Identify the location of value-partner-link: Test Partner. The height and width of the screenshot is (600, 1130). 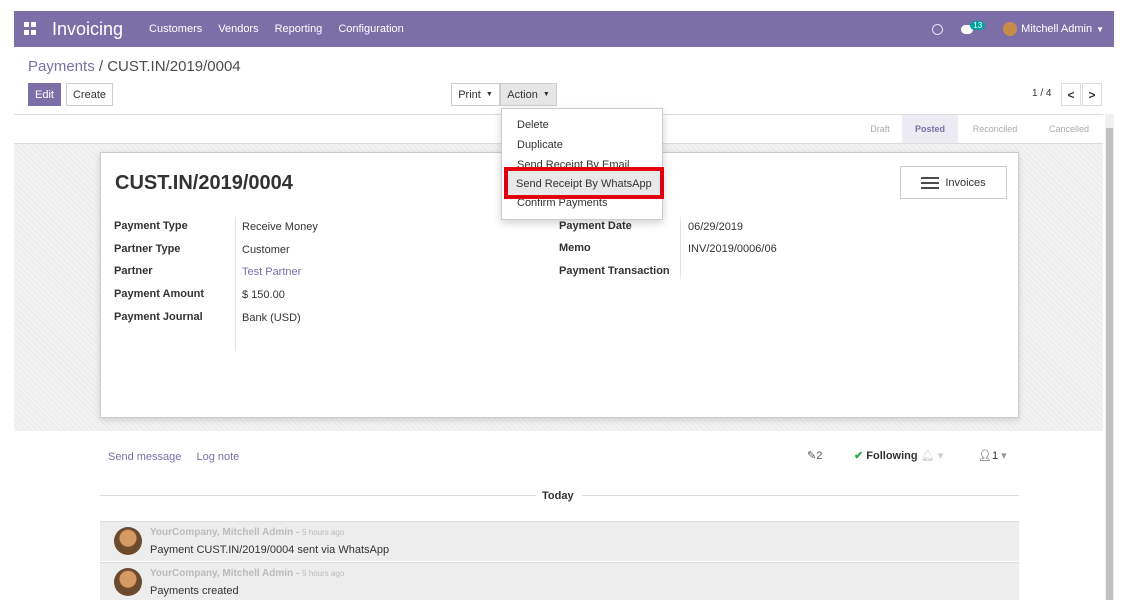
(271, 272).